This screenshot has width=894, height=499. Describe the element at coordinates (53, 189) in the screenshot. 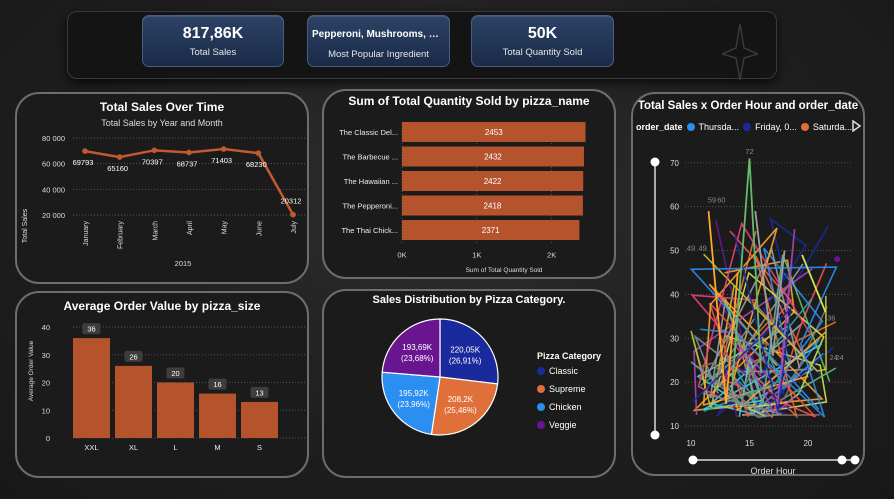

I see `y-tick-label: 40 000` at that location.